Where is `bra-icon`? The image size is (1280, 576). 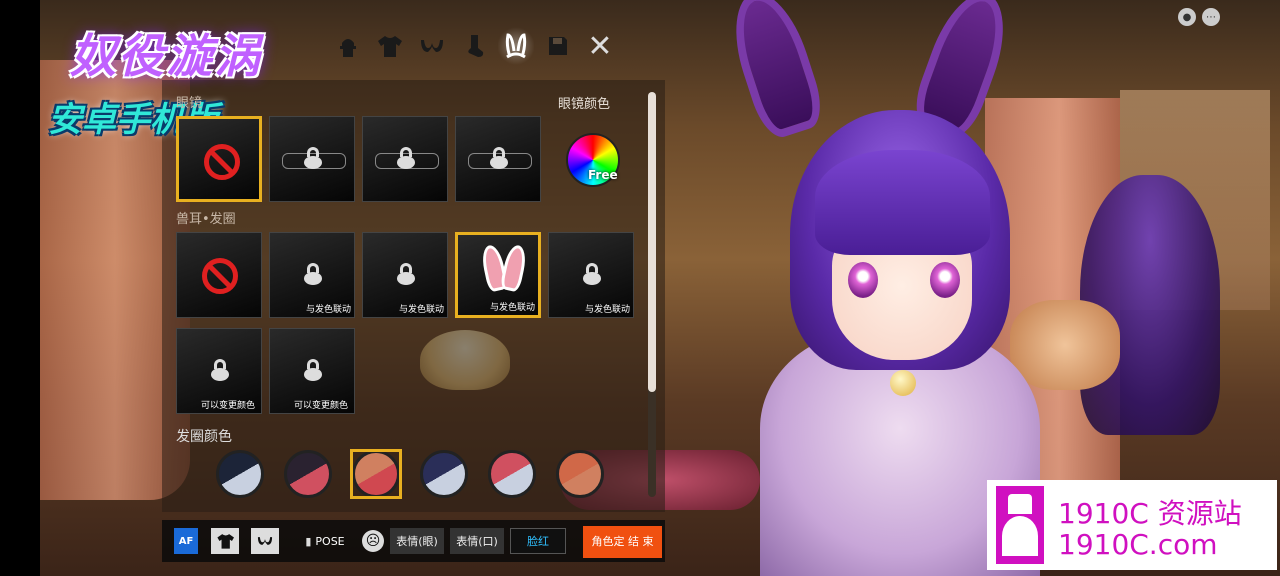
bra-icon is located at coordinates (432, 46).